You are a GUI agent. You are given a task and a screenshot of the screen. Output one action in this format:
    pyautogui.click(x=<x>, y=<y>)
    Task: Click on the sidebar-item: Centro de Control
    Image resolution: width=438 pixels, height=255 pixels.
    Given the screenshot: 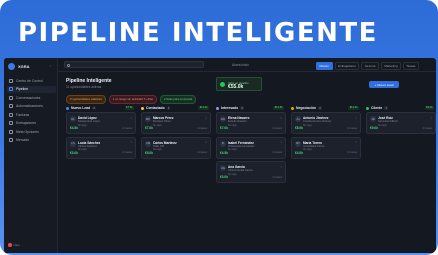 What is the action you would take?
    pyautogui.click(x=31, y=81)
    